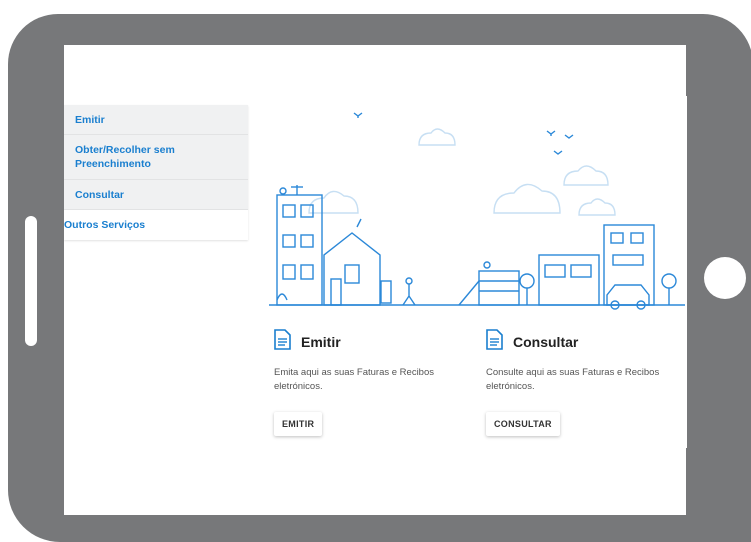 The image size is (751, 542). Describe the element at coordinates (725, 278) in the screenshot. I see `tablet-home-button` at that location.